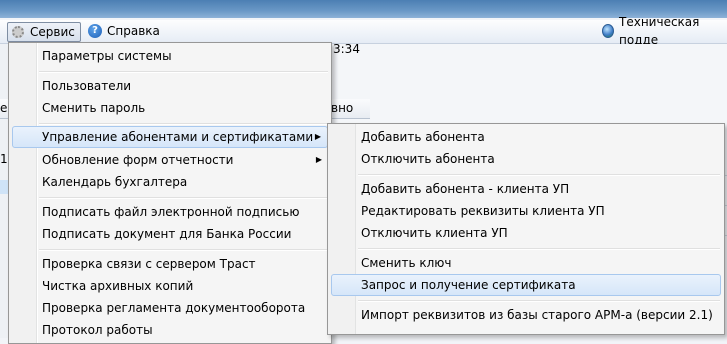 Image resolution: width=727 pixels, height=344 pixels. I want to click on menu-item-edit-up-client: Редактировать реквизиты клиента УП, so click(526, 211).